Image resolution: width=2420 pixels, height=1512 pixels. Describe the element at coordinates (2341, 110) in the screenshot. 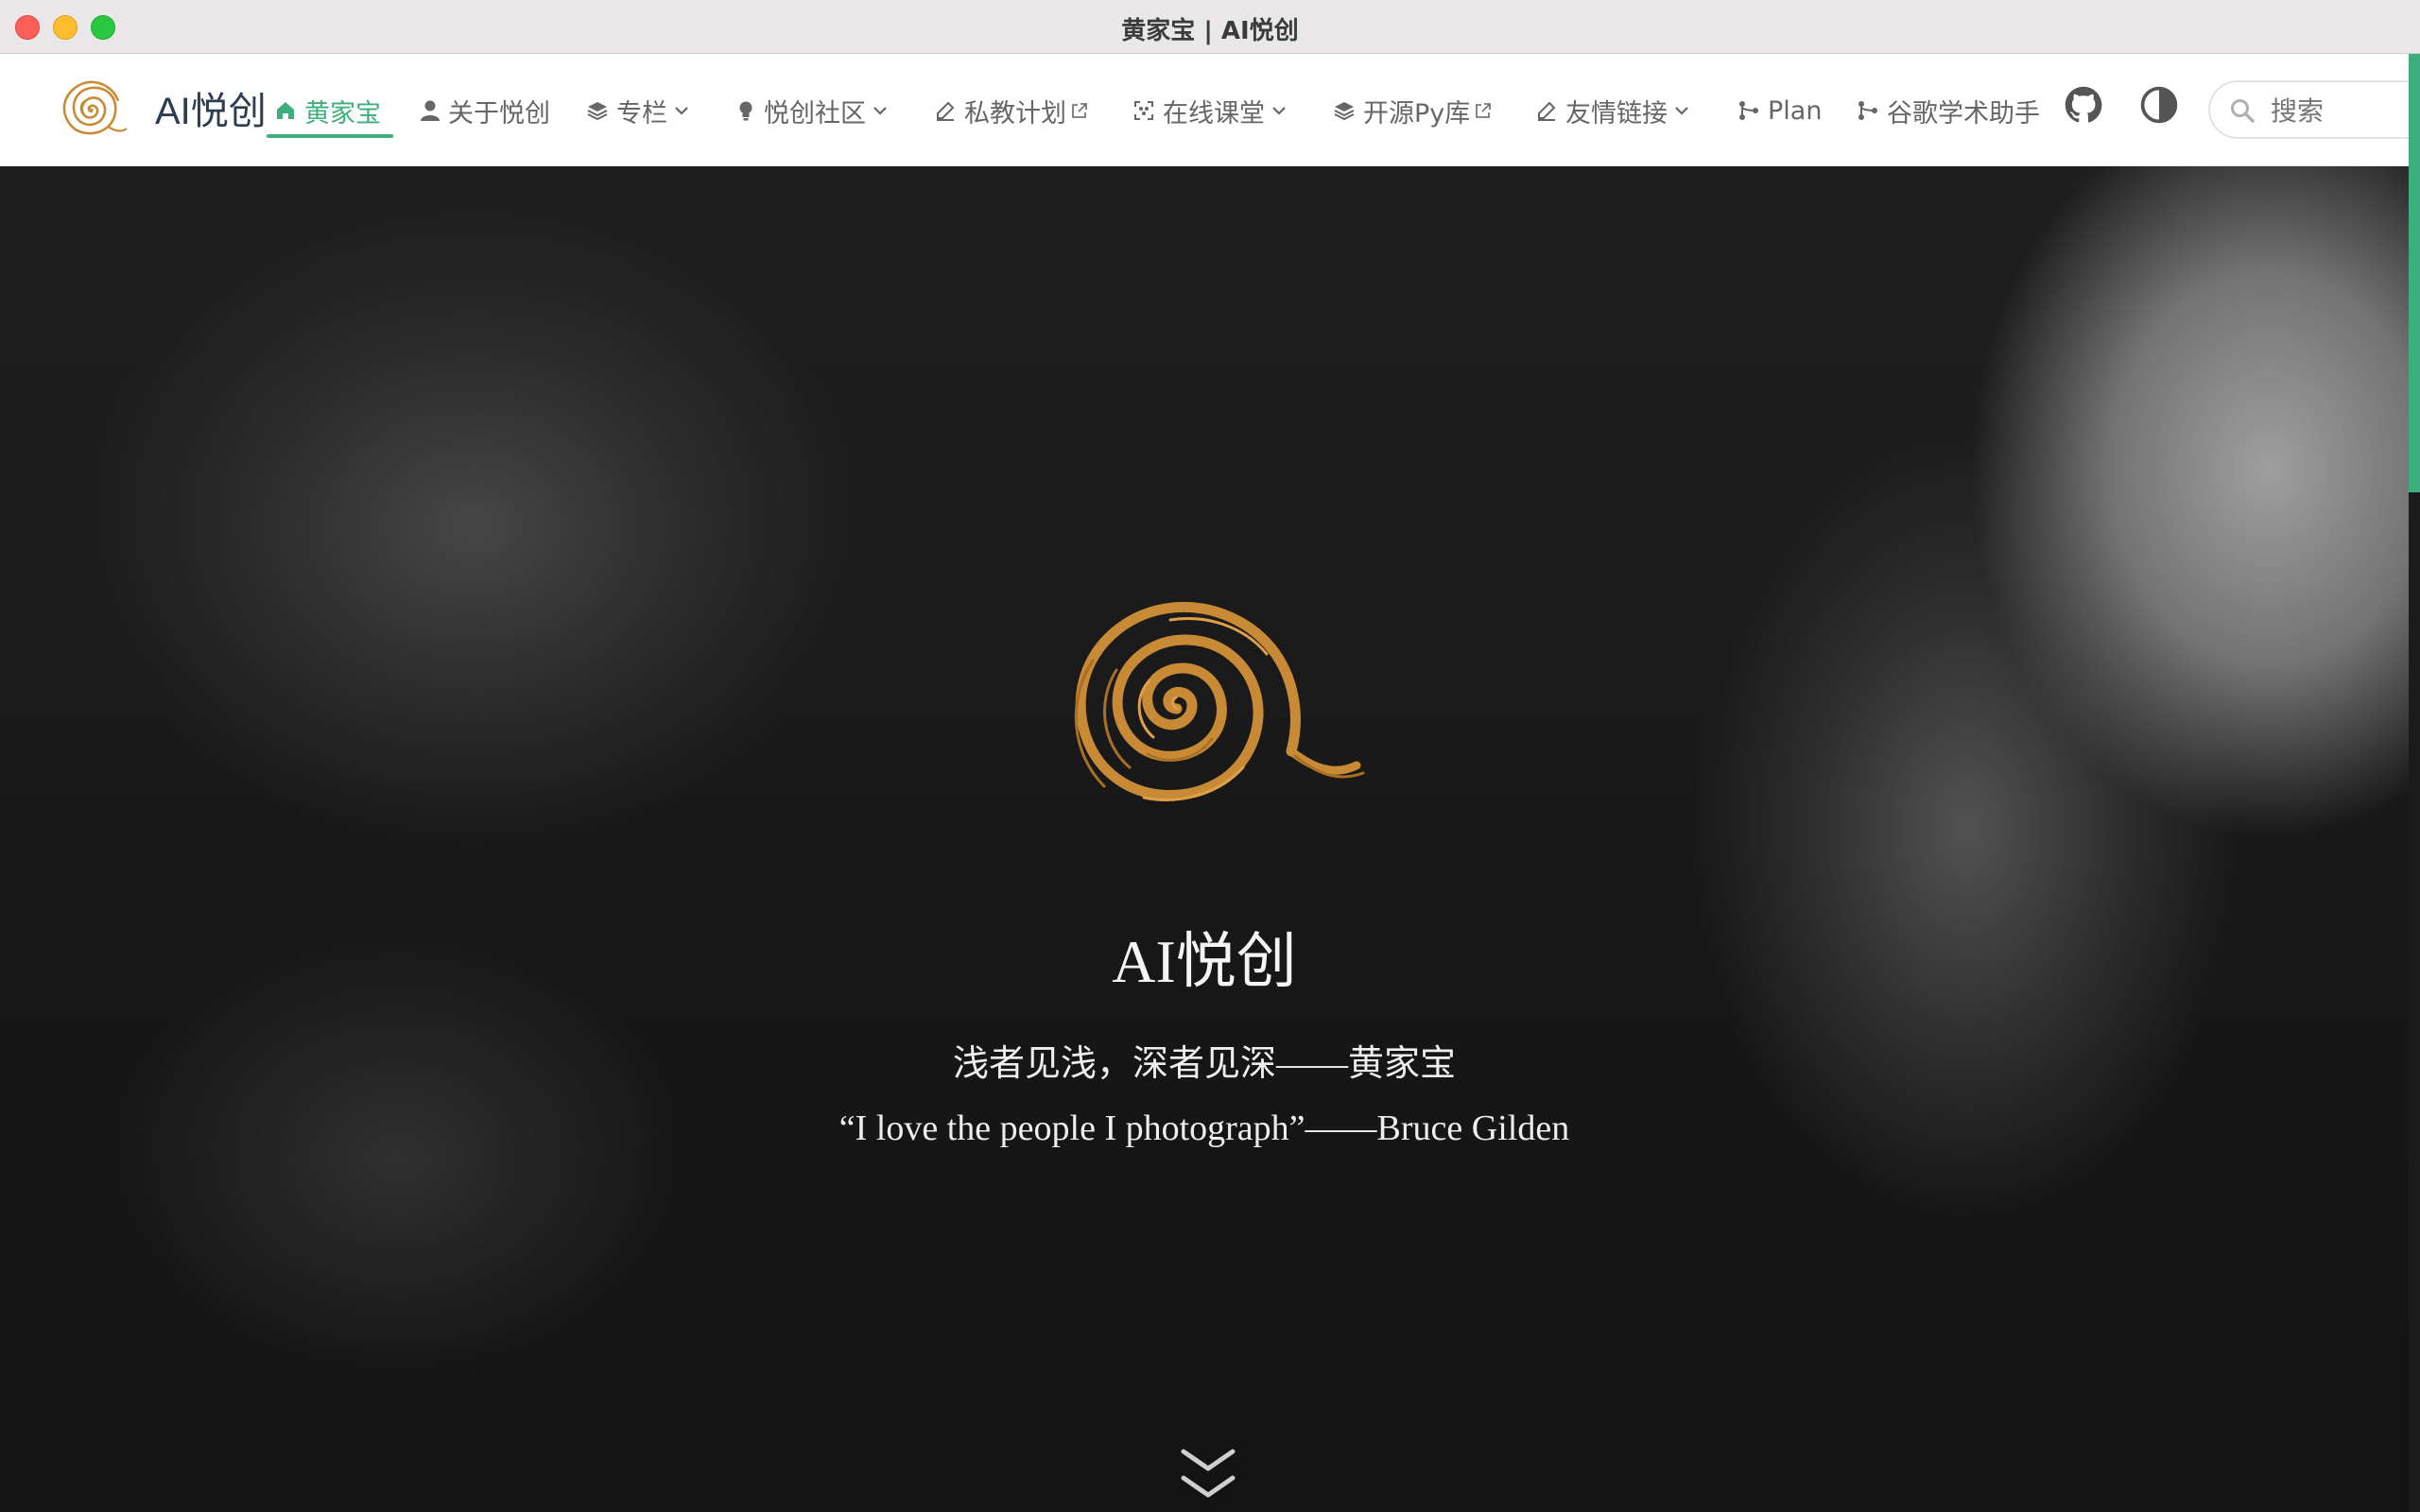

I see `search-input` at that location.